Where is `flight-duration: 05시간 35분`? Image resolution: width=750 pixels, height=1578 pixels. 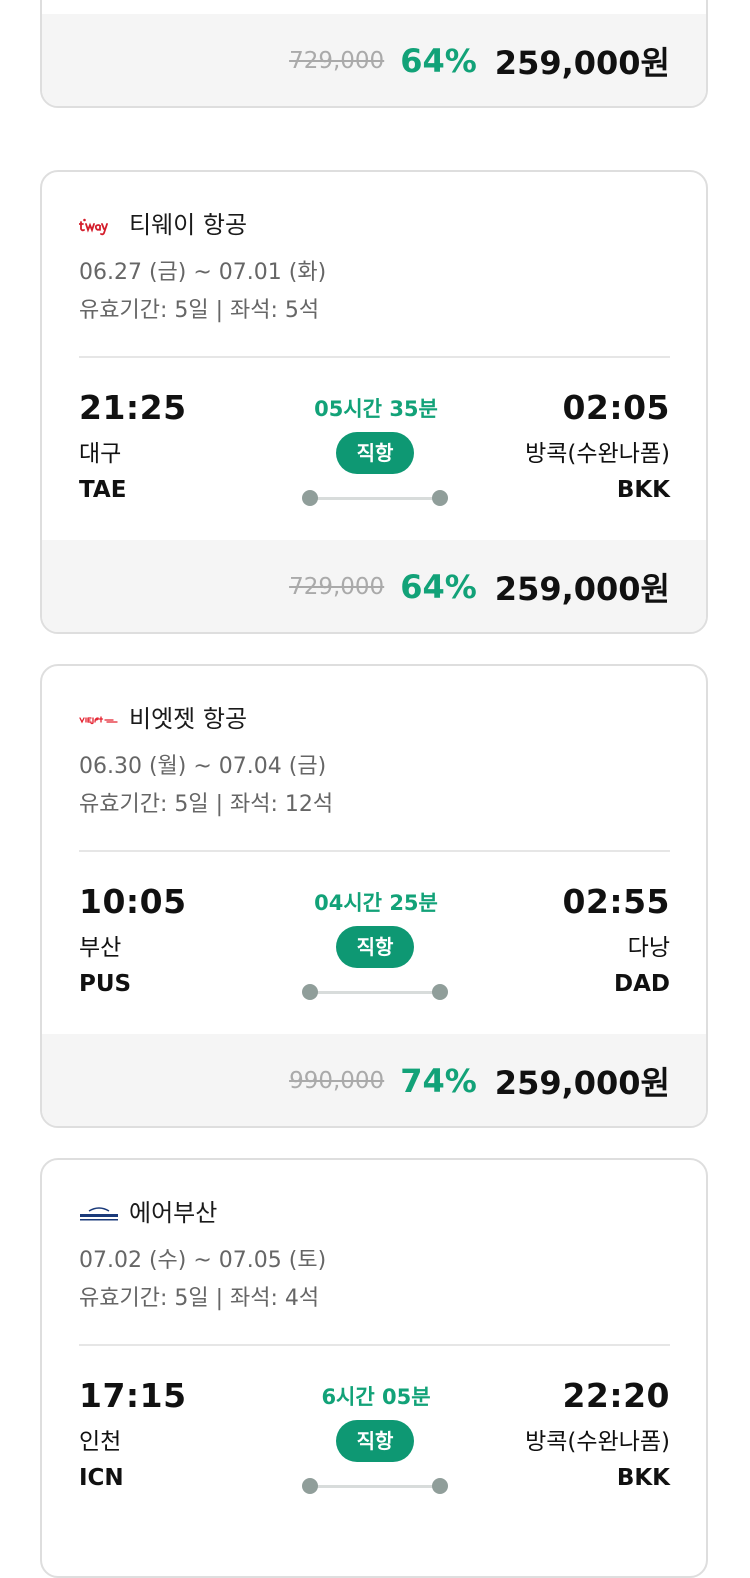 flight-duration: 05시간 35분 is located at coordinates (376, 409).